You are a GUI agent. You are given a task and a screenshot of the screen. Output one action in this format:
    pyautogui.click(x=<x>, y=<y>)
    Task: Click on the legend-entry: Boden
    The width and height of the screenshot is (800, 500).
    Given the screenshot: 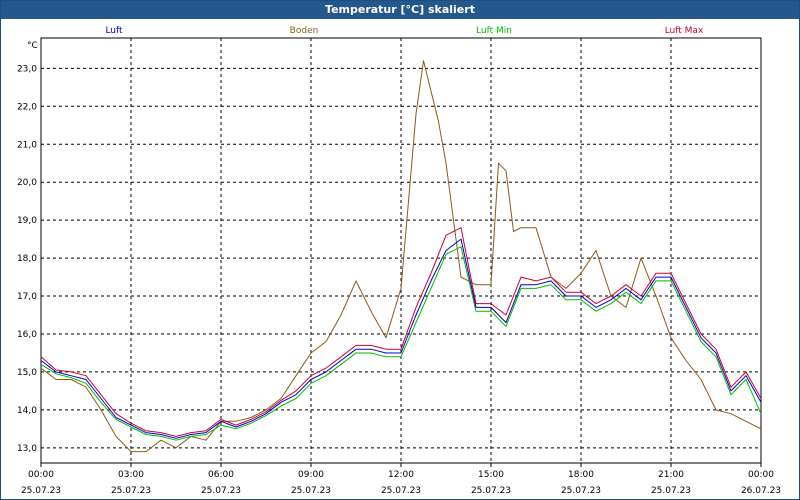 What is the action you would take?
    pyautogui.click(x=304, y=31)
    